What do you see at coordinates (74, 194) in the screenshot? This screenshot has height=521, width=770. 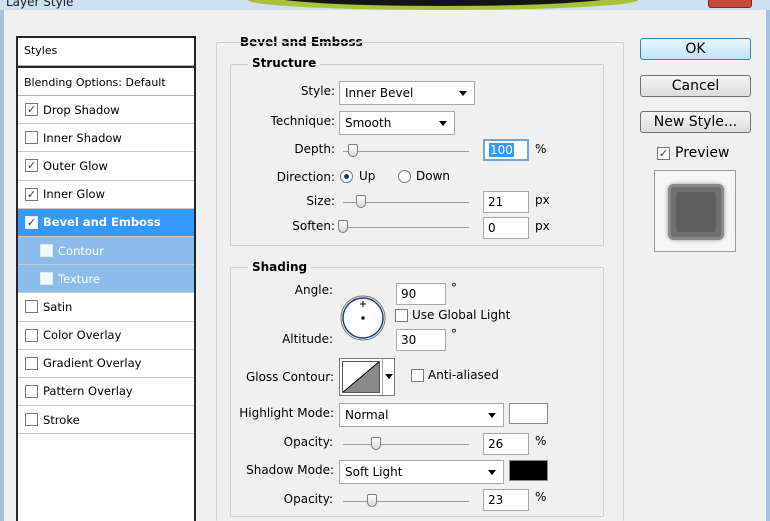 I see `style-item-label: Inner Glow` at bounding box center [74, 194].